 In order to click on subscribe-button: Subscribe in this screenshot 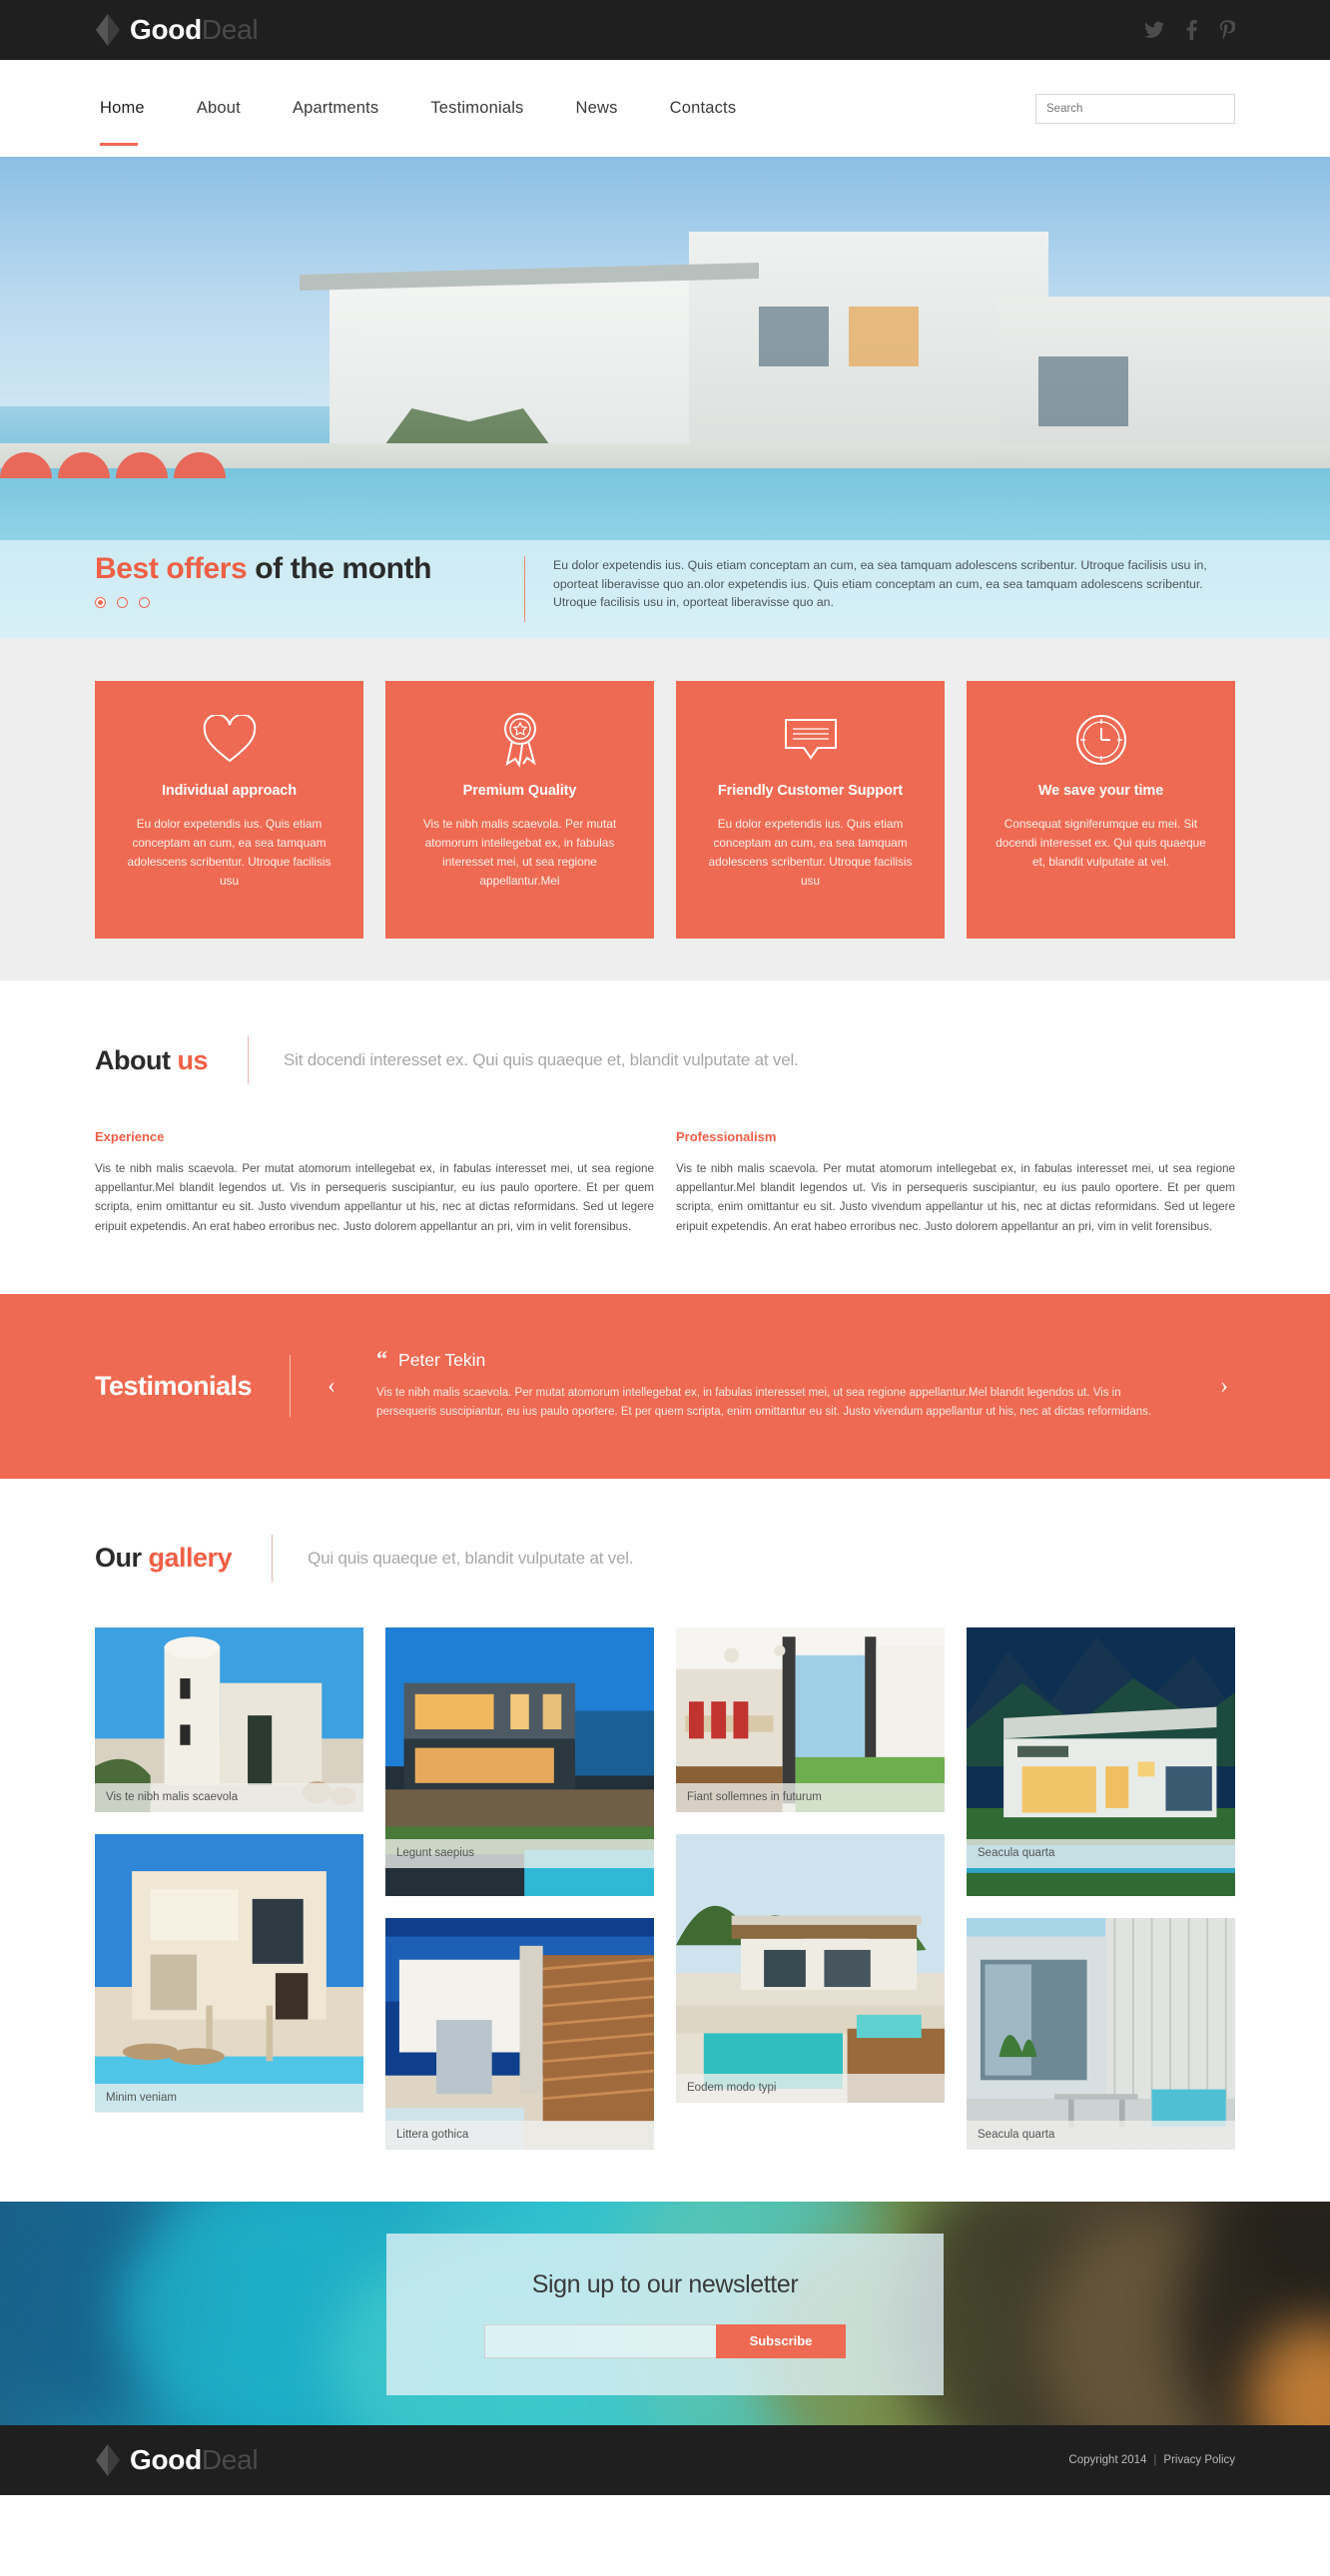, I will do `click(781, 2340)`.